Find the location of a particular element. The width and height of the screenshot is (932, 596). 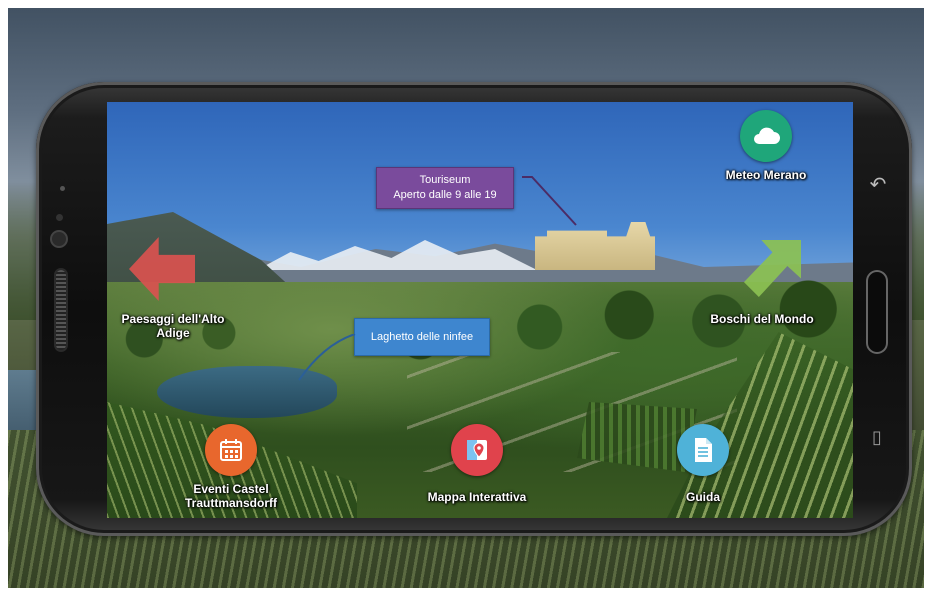

poi-lake-tag: Laghetto delle ninfee is located at coordinates (422, 337).